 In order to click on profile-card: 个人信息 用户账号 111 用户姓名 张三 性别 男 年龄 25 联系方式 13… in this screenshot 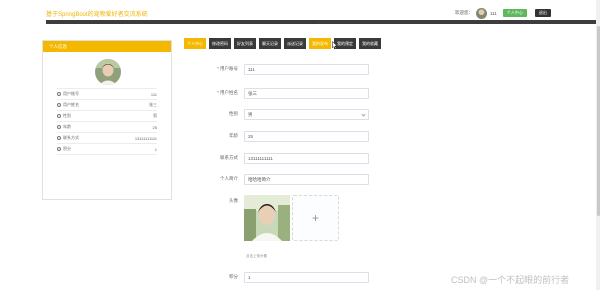, I will do `click(107, 120)`.